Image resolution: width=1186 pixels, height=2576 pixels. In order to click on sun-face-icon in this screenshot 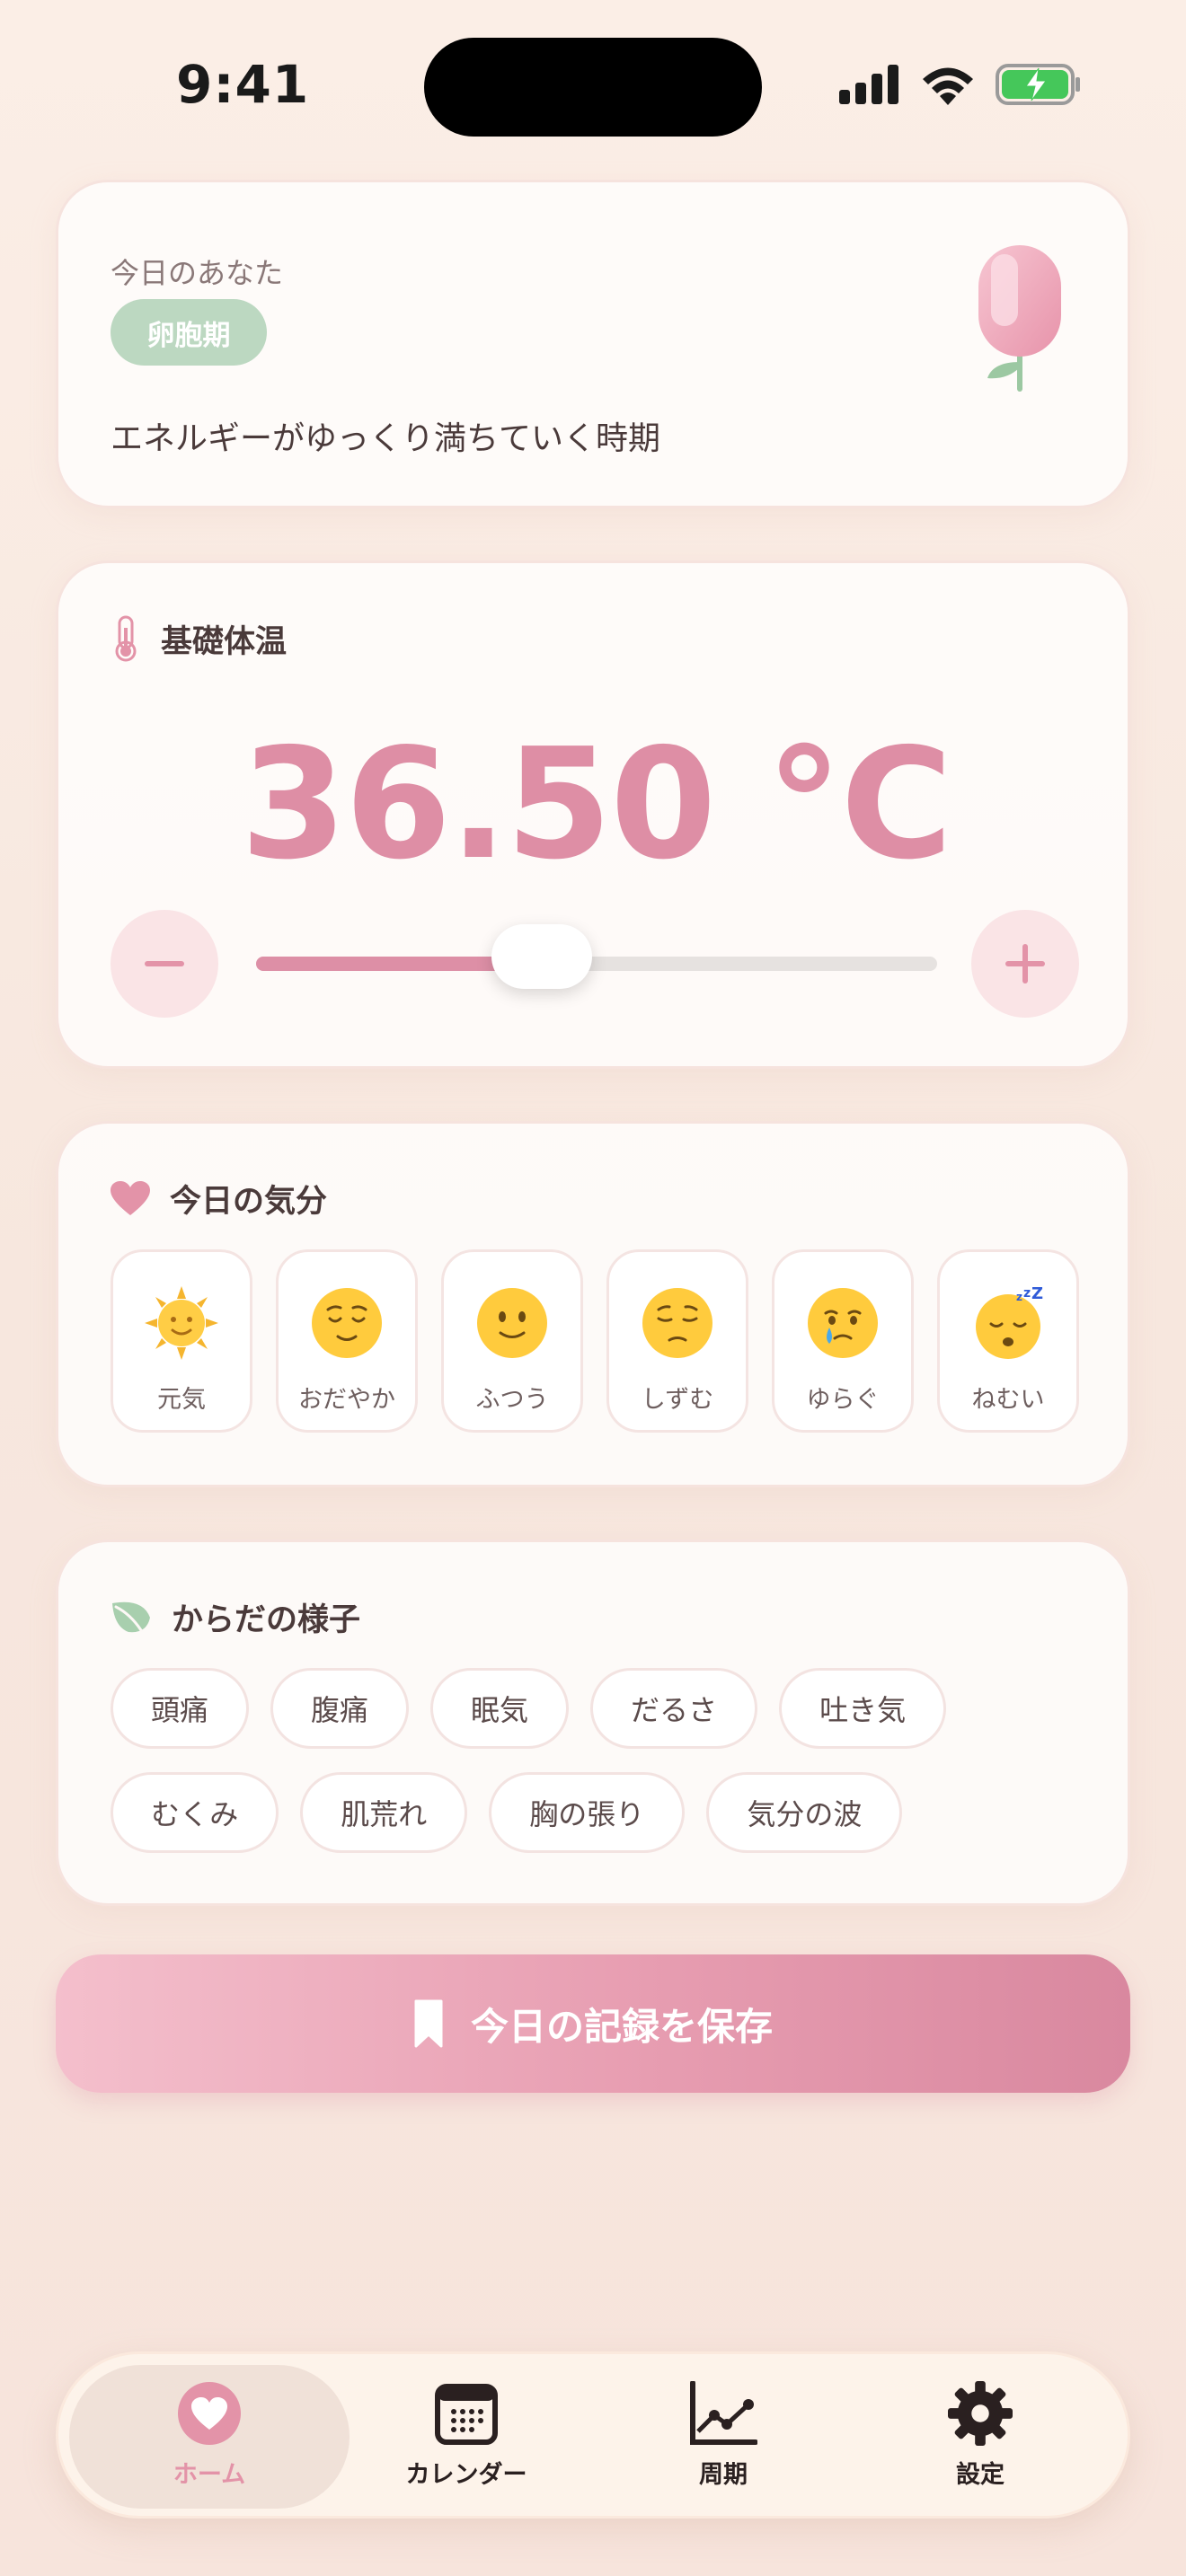, I will do `click(181, 1323)`.